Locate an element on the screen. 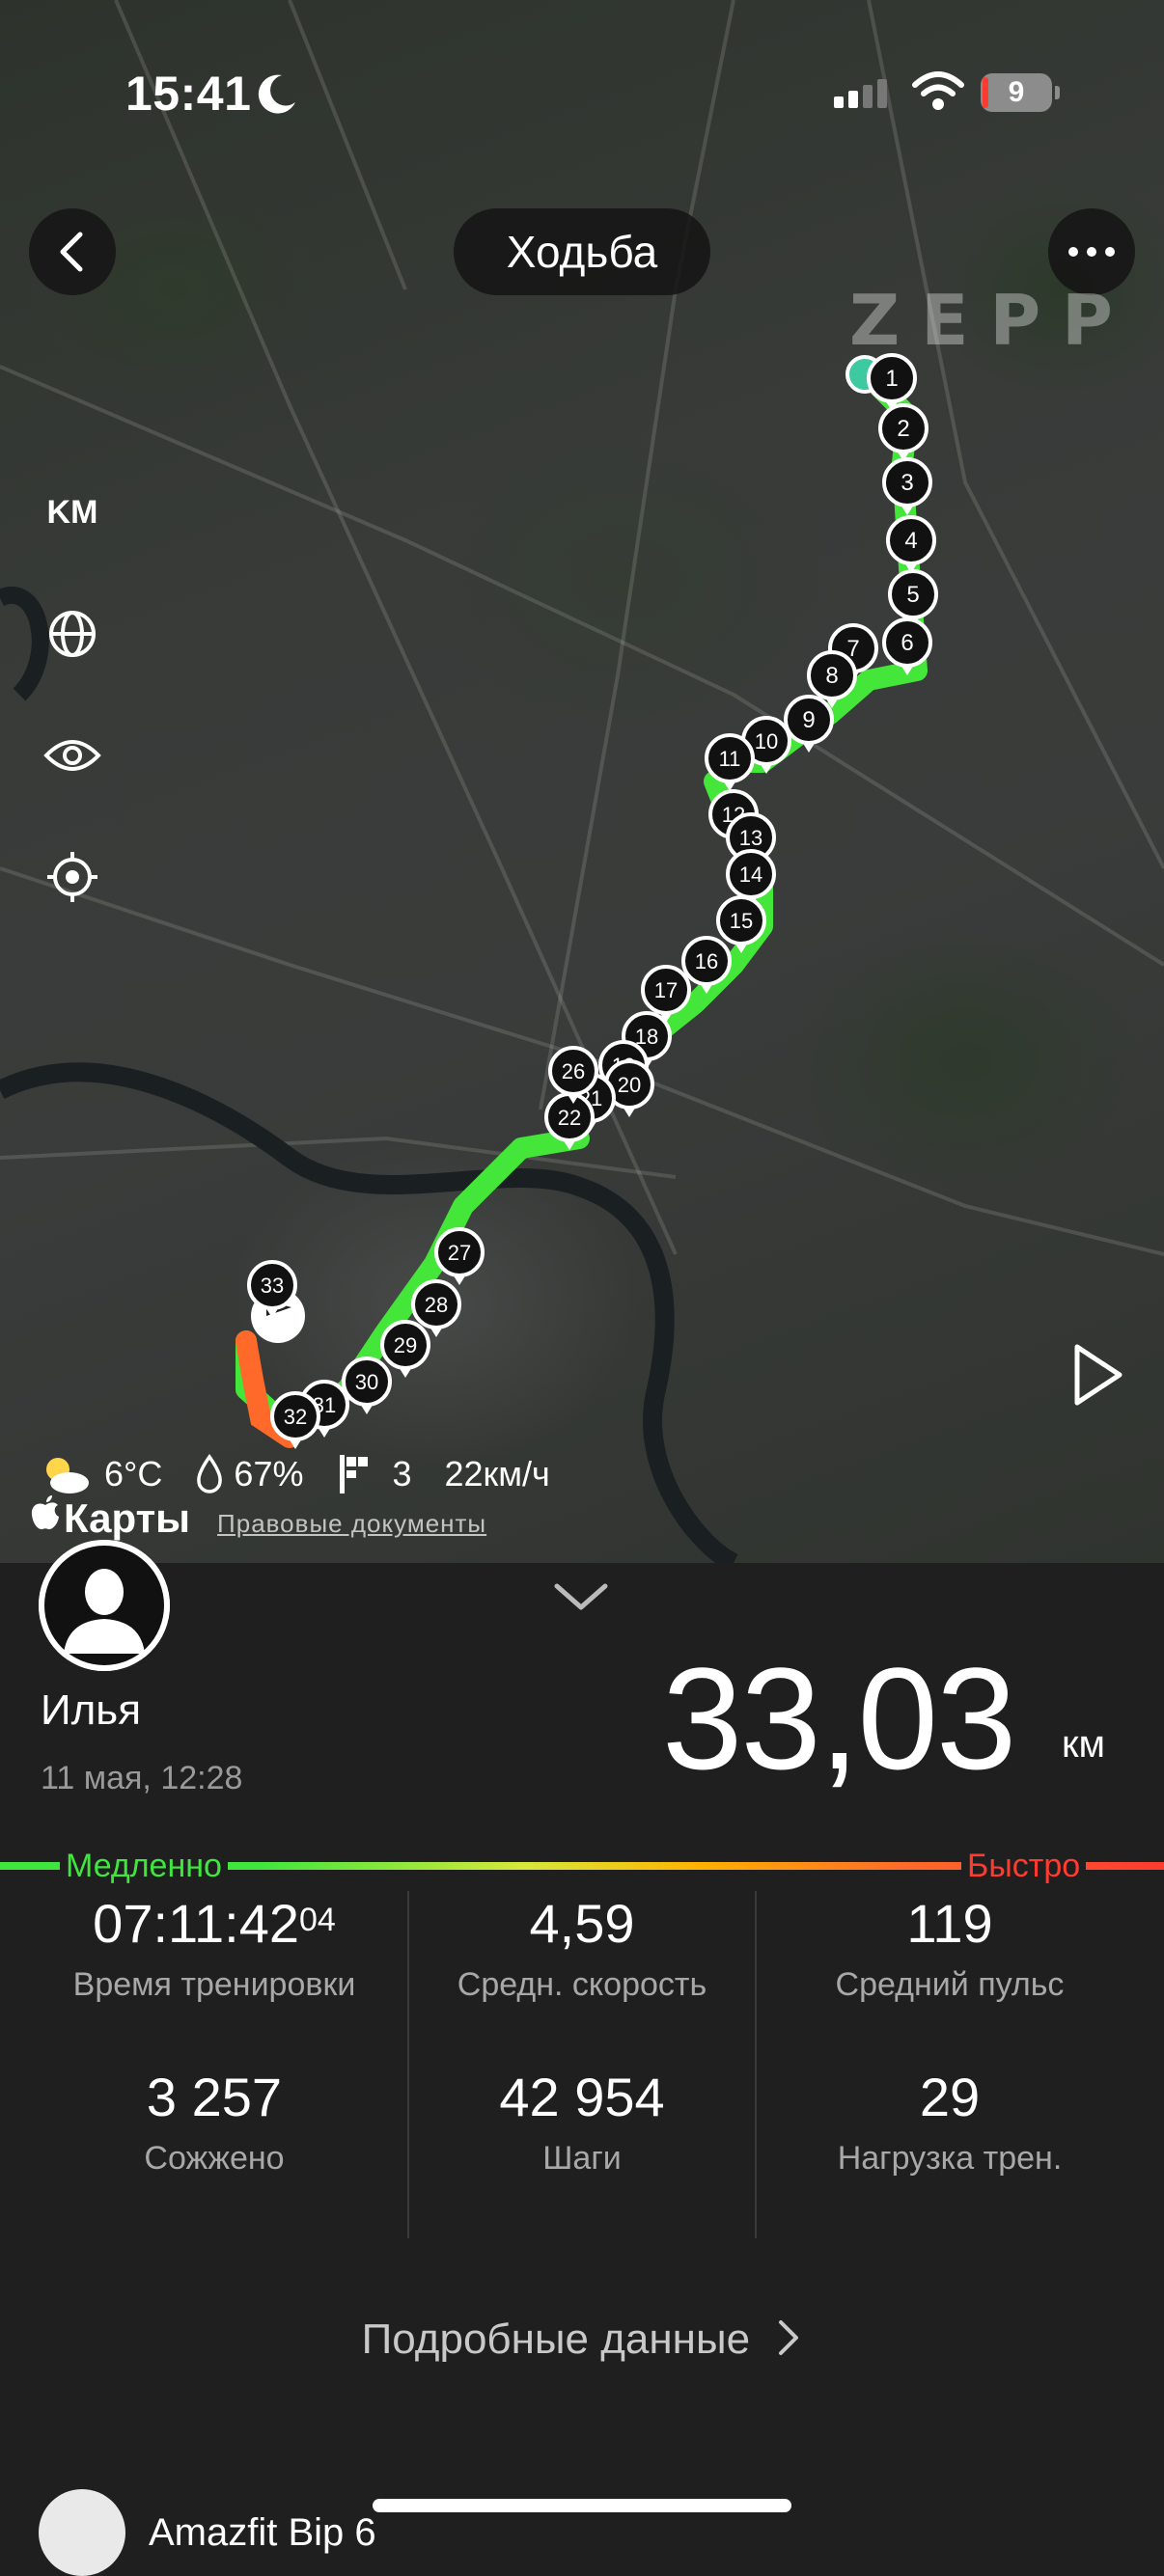 The width and height of the screenshot is (1164, 2576). workout-type-title: Ходьба is located at coordinates (582, 252).